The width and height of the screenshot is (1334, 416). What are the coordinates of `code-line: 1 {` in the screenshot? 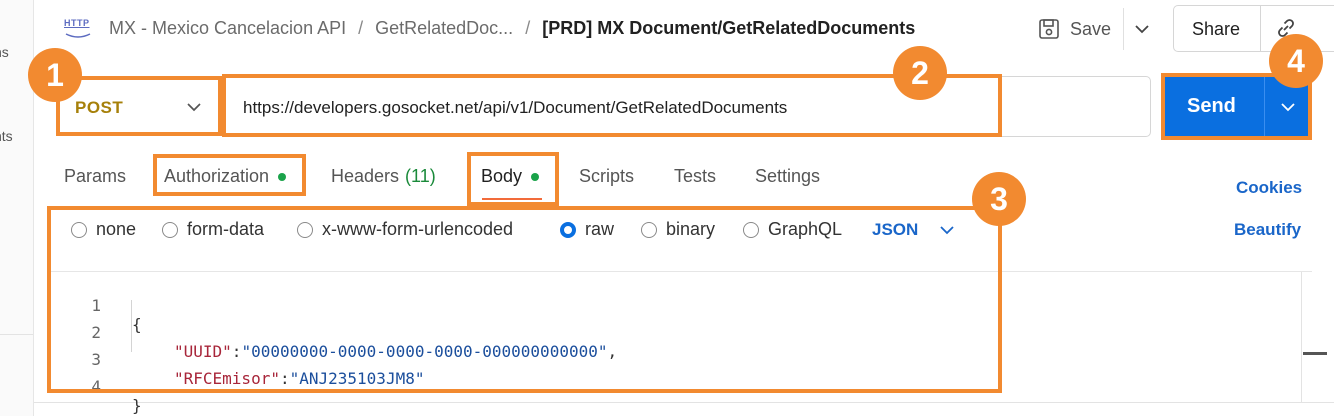 It's located at (70, 305).